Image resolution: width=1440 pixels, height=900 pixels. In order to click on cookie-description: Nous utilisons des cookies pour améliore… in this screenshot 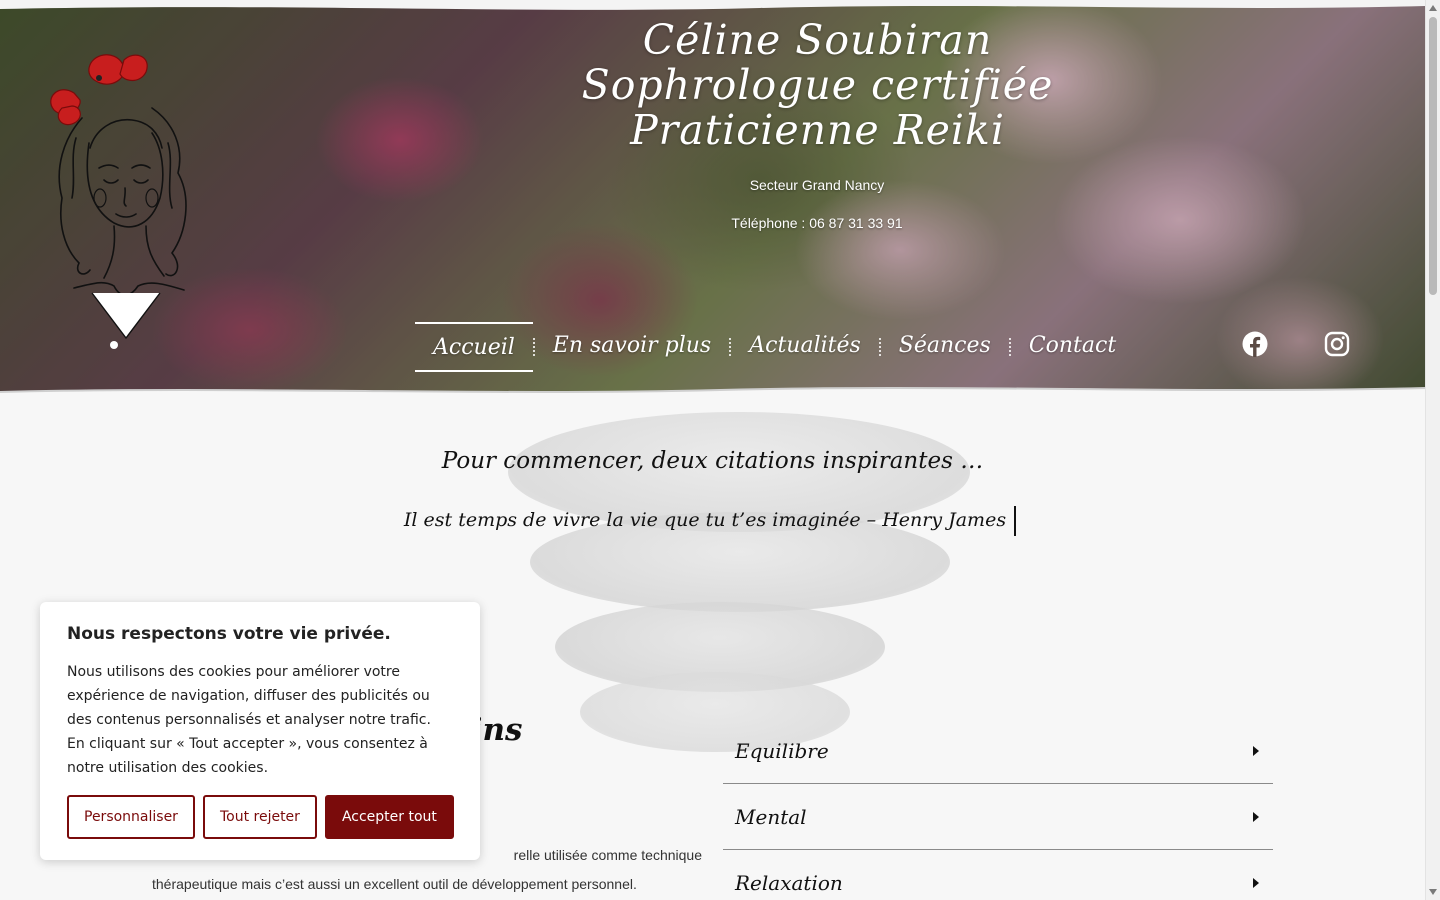, I will do `click(249, 720)`.